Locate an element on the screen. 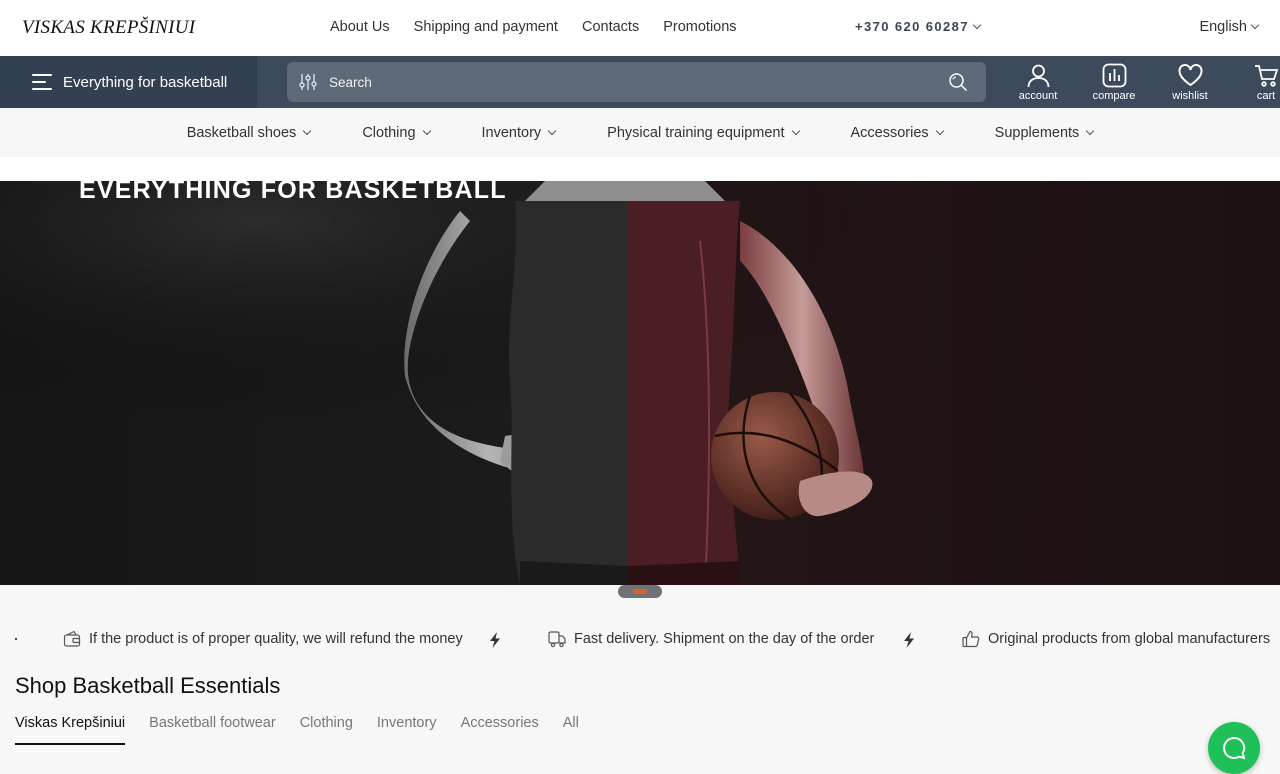  section-title: Shop Basketball Essentials is located at coordinates (148, 685).